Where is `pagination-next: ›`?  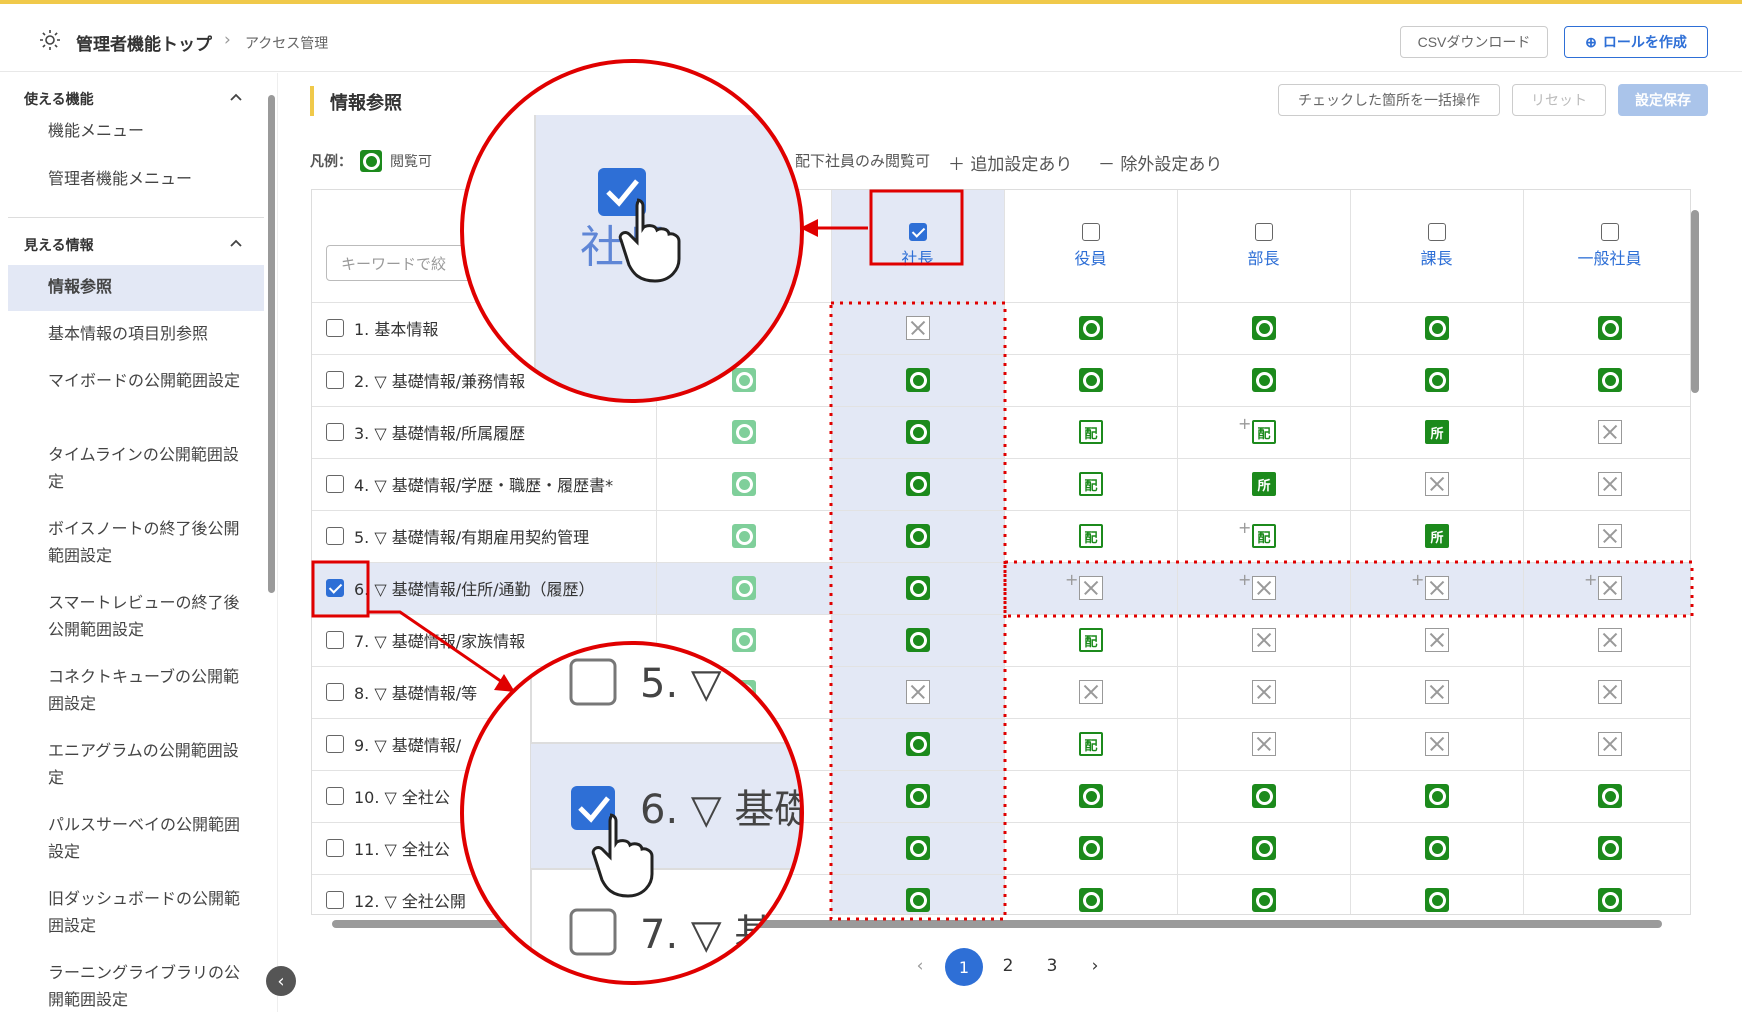 pagination-next: › is located at coordinates (1095, 966).